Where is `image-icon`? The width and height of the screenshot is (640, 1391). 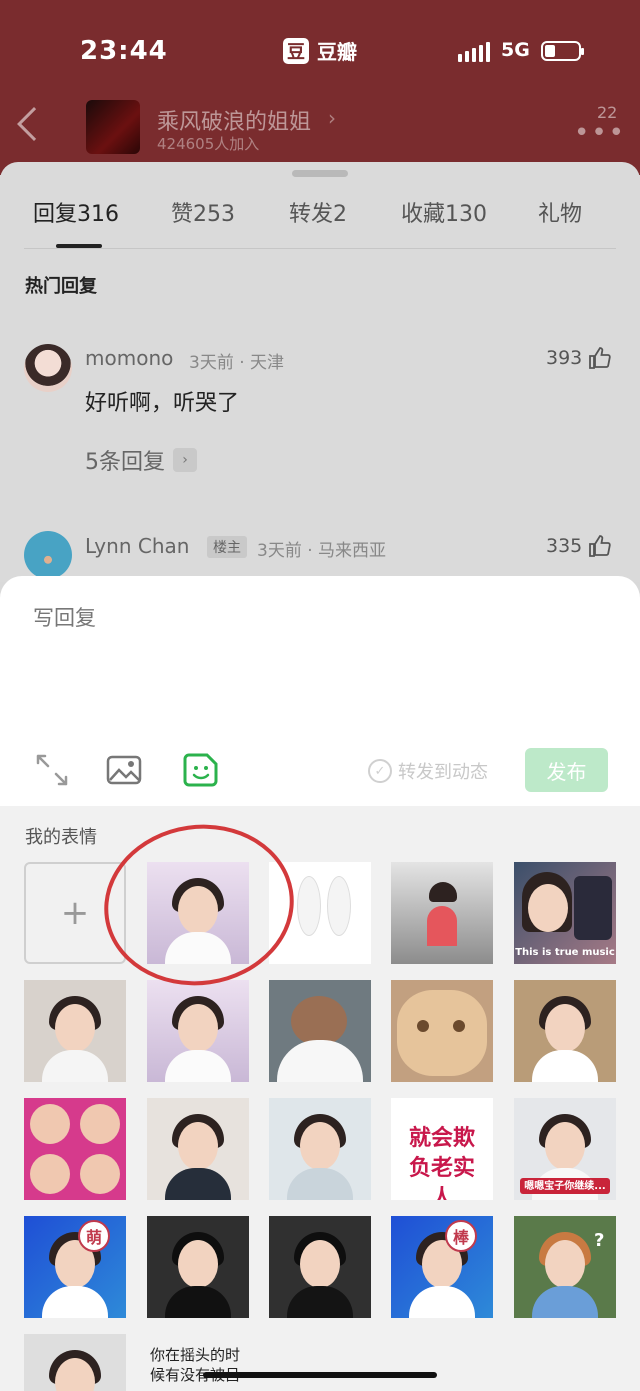 image-icon is located at coordinates (124, 770).